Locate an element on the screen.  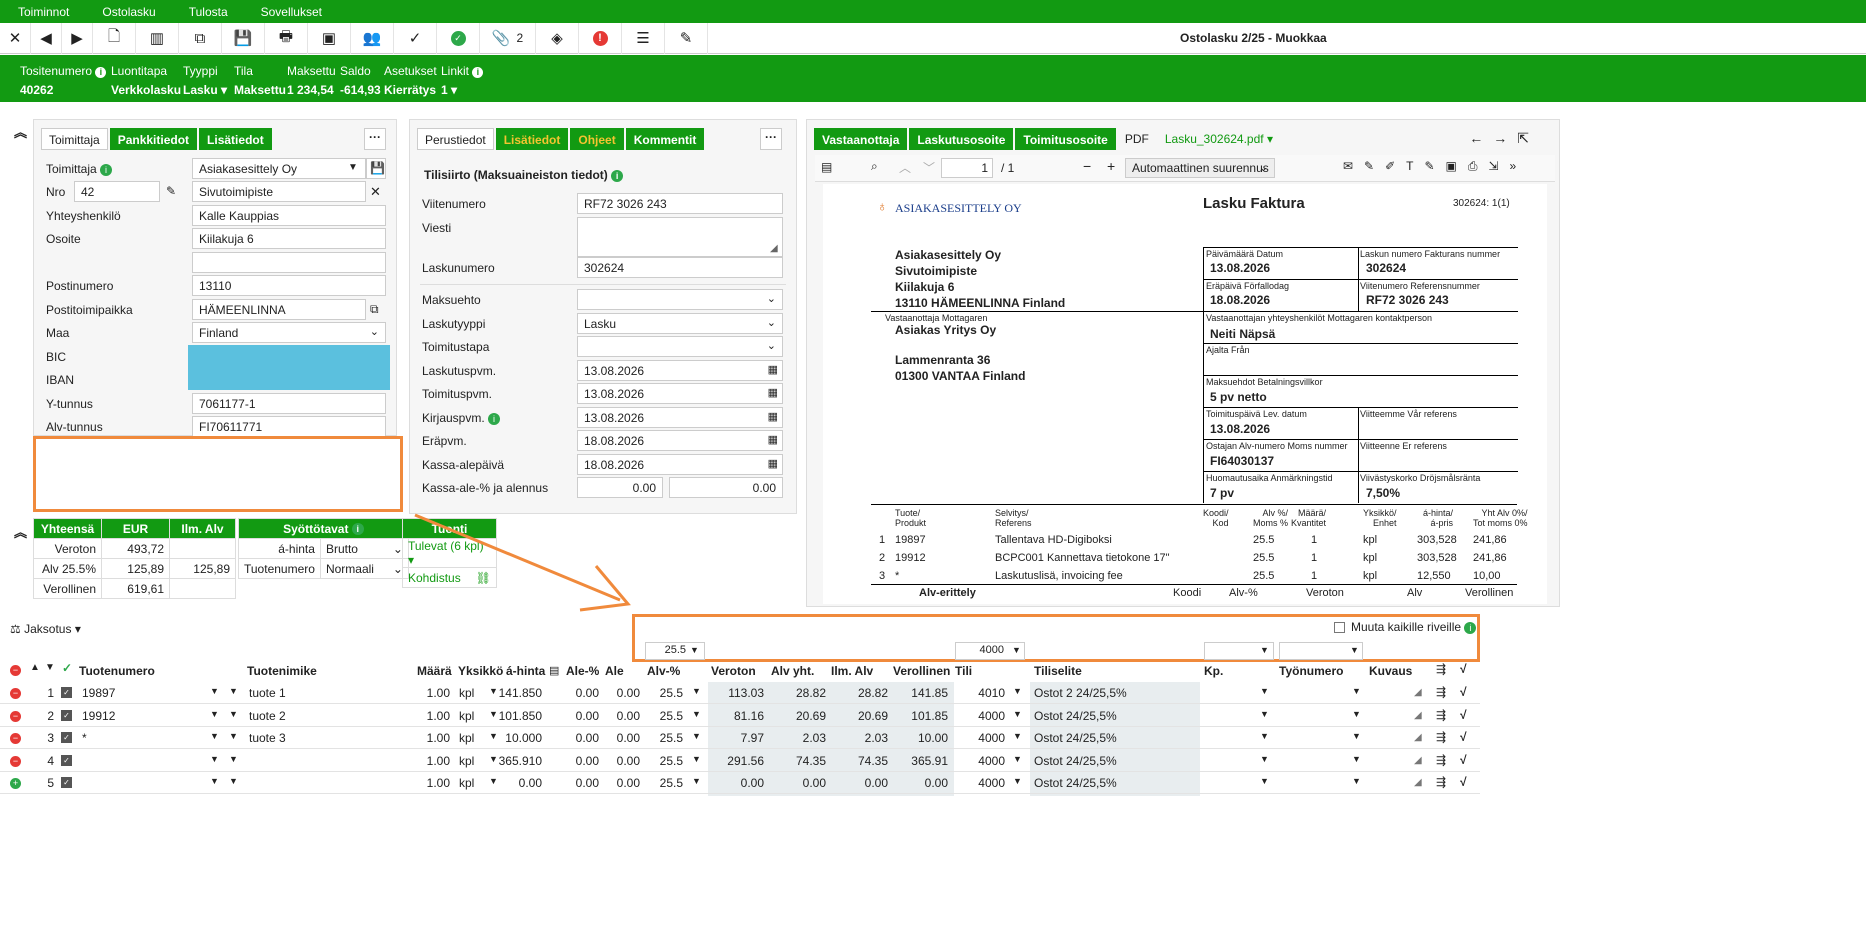
info-tyyppi: Tyyppi Lasku ▾ is located at coordinates (205, 80).